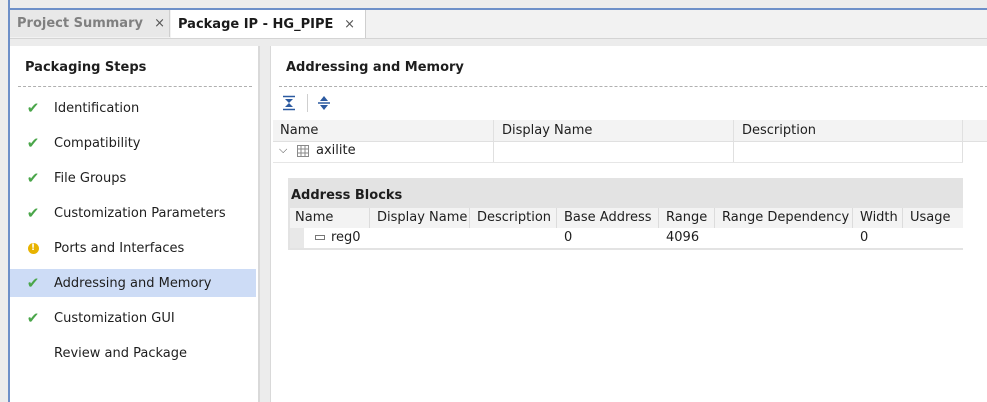 The image size is (987, 402). I want to click on table-row: ⌵ axilite, so click(618, 152).